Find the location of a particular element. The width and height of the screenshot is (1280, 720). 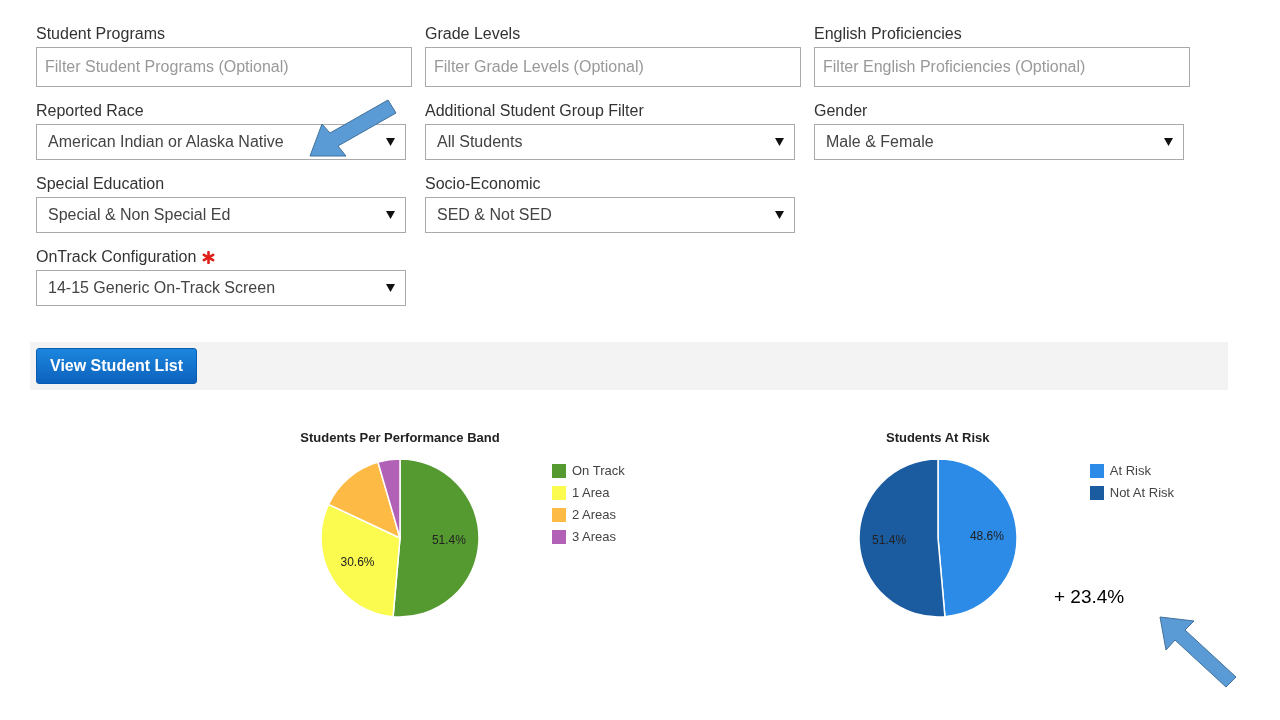

dropdown: SED & Not SED is located at coordinates (610, 215).